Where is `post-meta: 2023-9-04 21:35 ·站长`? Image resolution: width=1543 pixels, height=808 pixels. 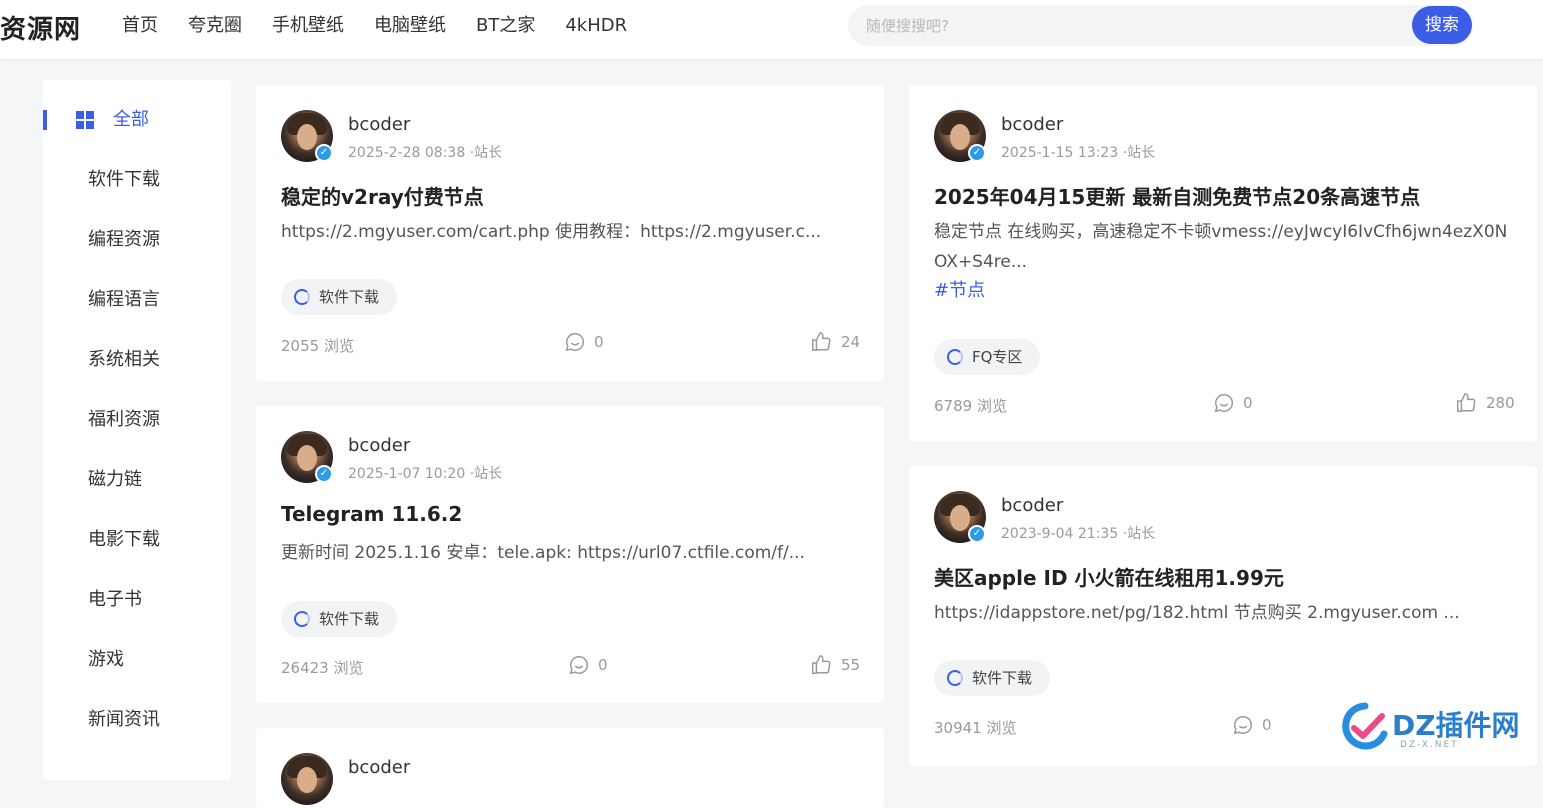 post-meta: 2023-9-04 21:35 ·站长 is located at coordinates (1078, 534).